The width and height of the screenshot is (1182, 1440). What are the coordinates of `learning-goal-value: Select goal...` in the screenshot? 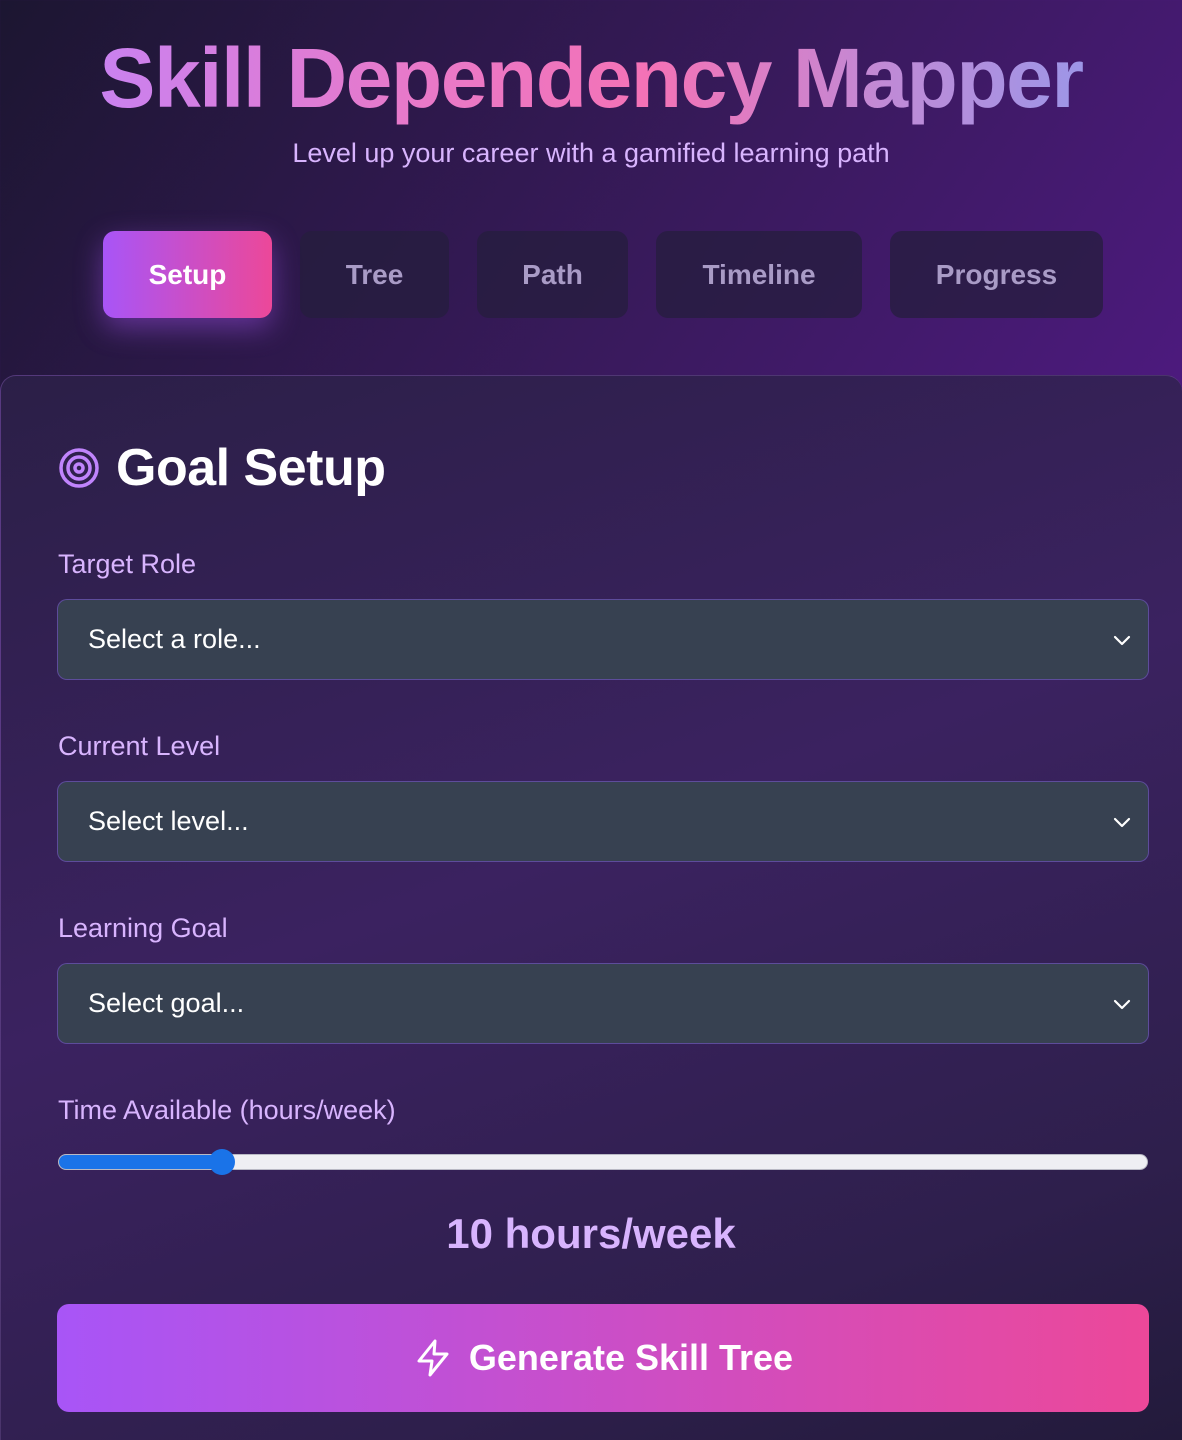 It's located at (166, 1003).